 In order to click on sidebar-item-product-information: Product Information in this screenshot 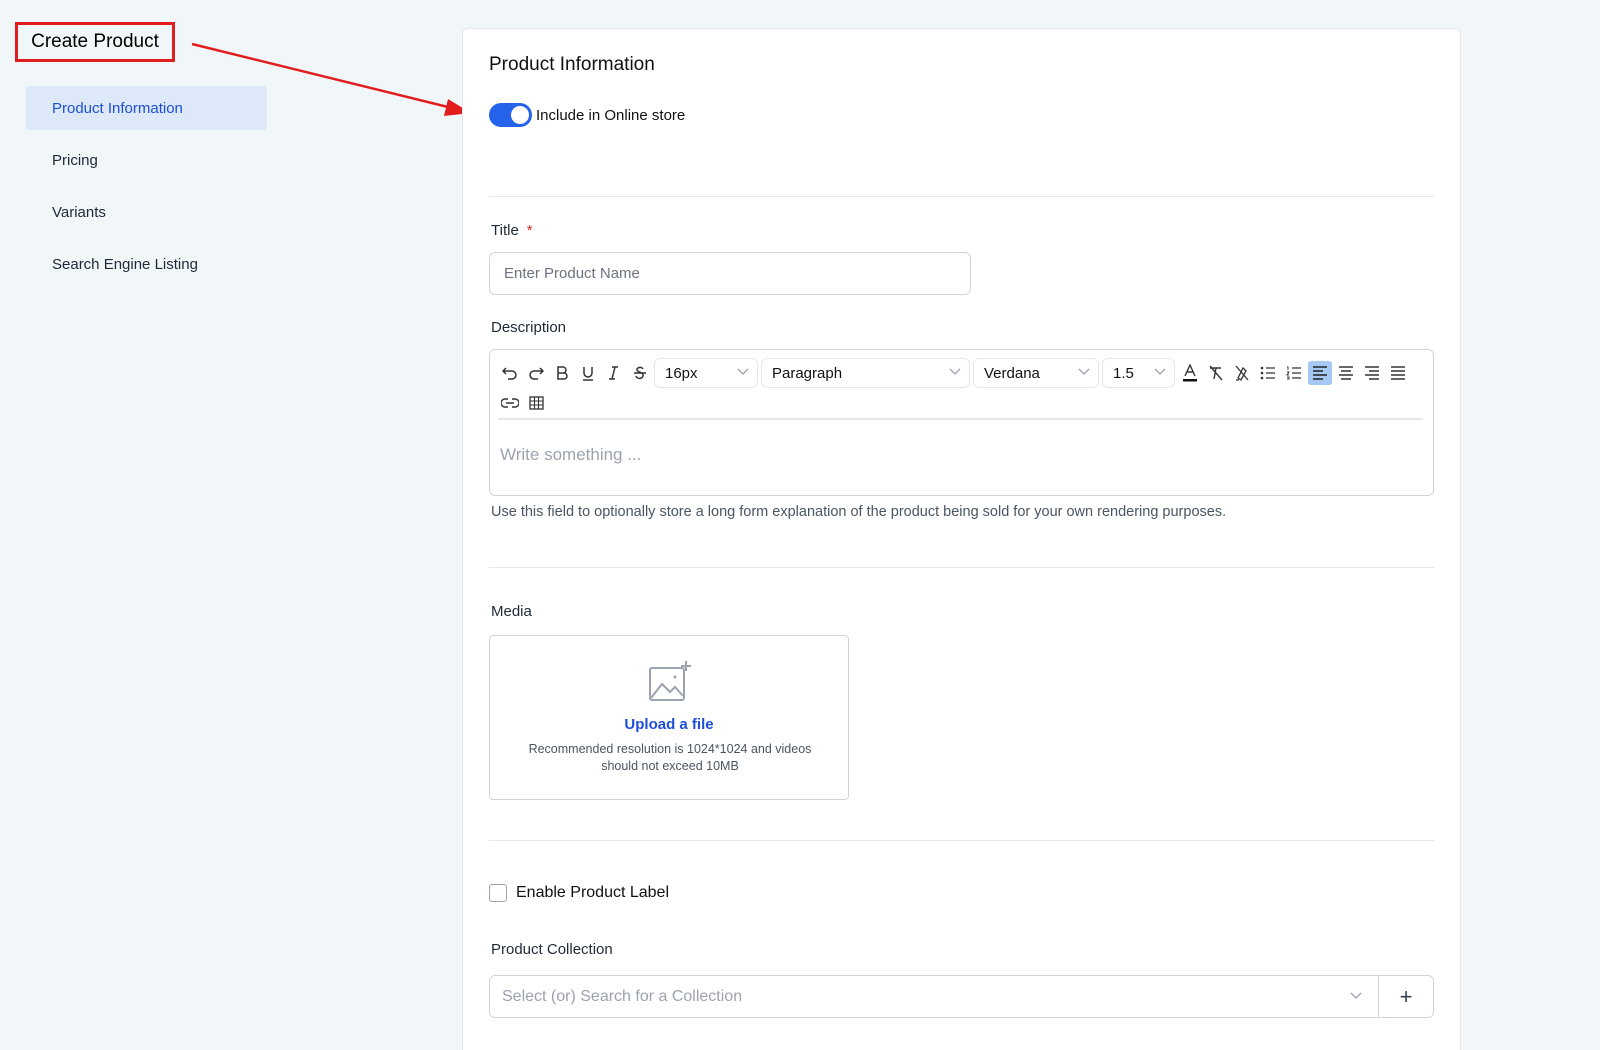, I will do `click(146, 108)`.